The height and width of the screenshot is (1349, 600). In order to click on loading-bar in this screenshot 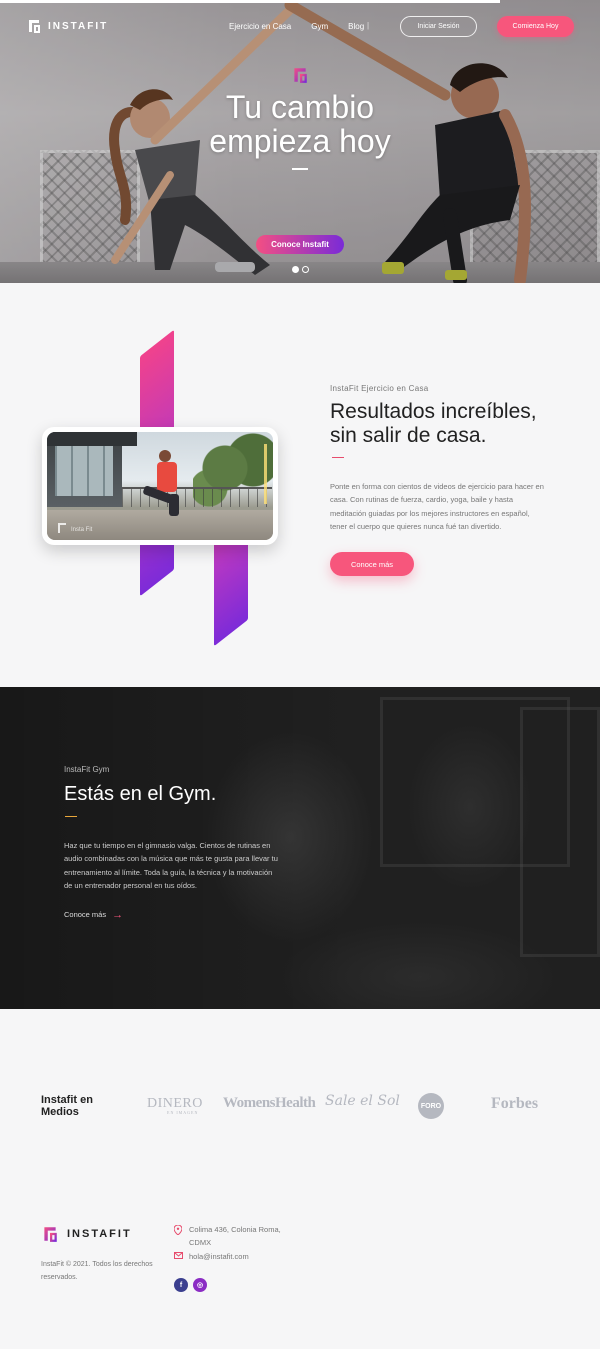, I will do `click(250, 1)`.